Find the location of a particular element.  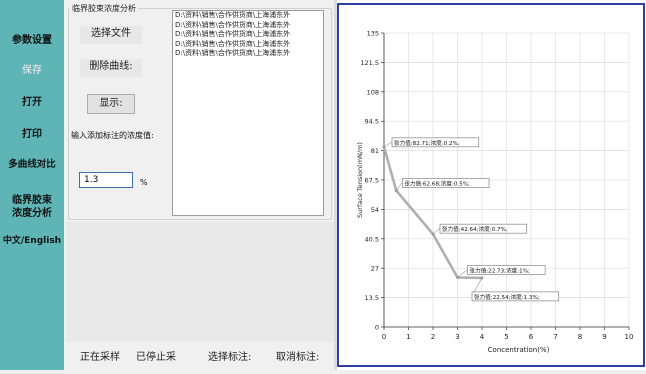

y-tick-label: 94.5 is located at coordinates (372, 122).